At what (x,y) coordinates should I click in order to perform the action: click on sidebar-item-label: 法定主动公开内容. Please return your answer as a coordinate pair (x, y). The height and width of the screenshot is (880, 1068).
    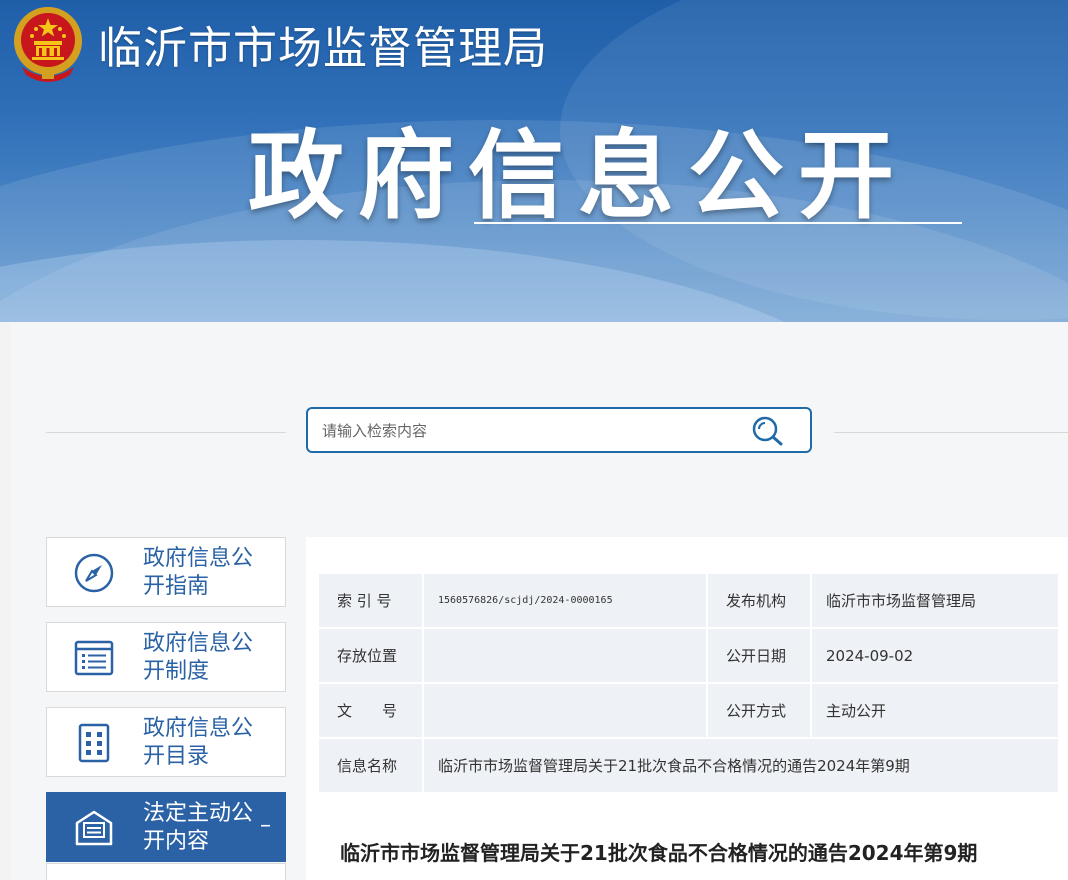
    Looking at the image, I should click on (198, 827).